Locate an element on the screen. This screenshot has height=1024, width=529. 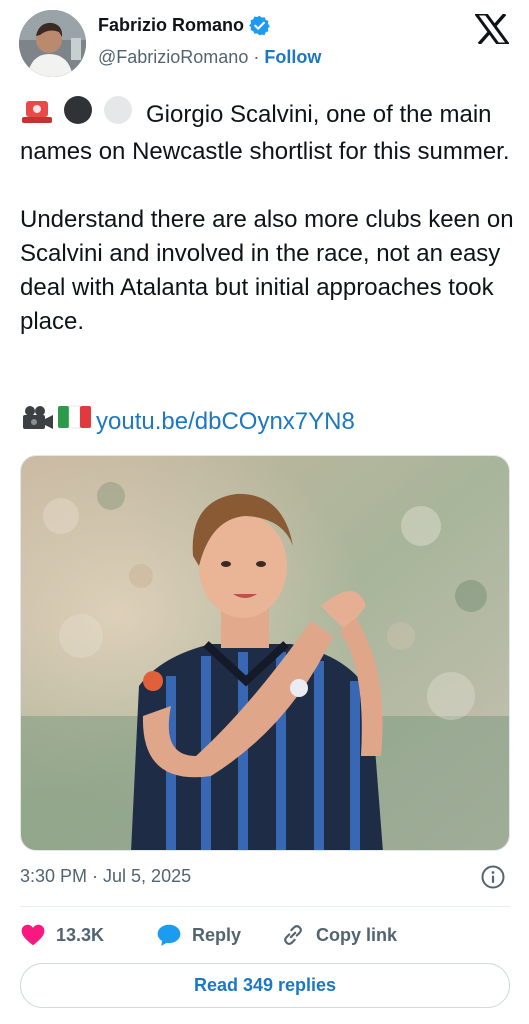
youtube-link: youtu.be/dbCOynx7YN8 is located at coordinates (225, 422).